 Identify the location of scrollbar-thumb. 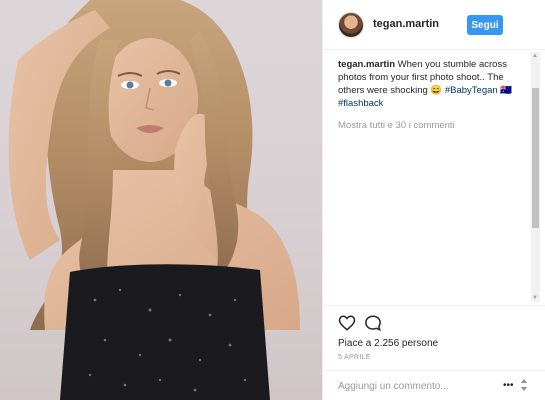
(535, 158).